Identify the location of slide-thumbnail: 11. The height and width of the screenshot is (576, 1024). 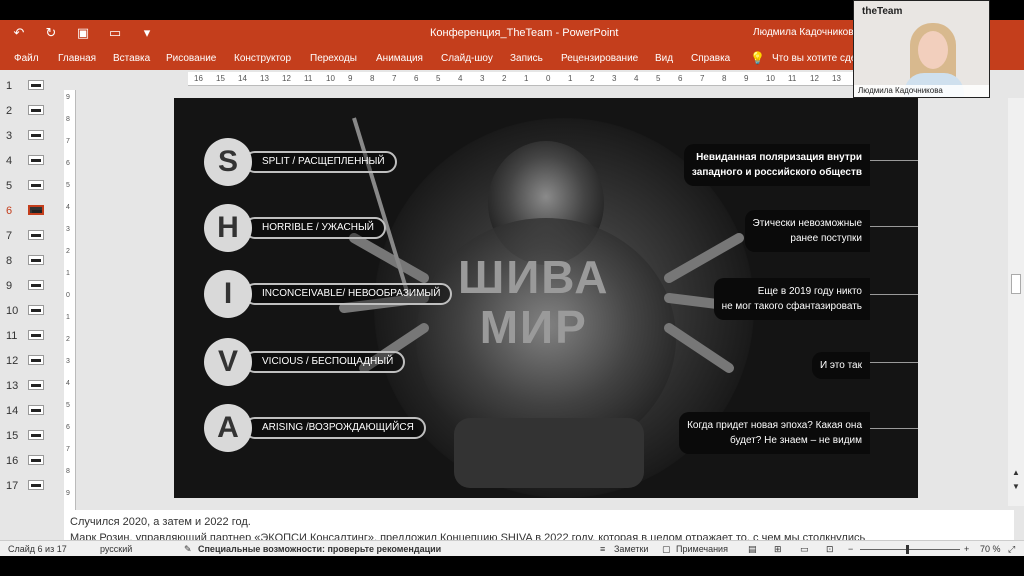
(29, 337).